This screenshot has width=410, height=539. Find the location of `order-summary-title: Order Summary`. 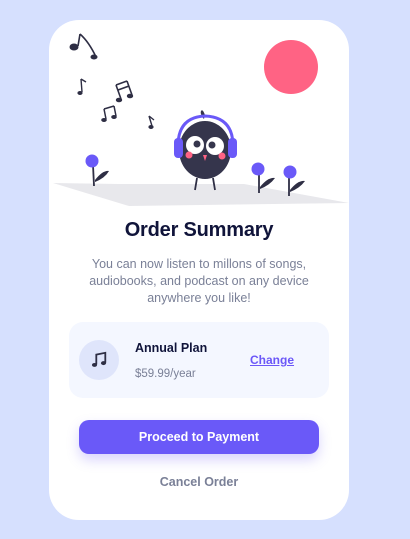

order-summary-title: Order Summary is located at coordinates (199, 230).